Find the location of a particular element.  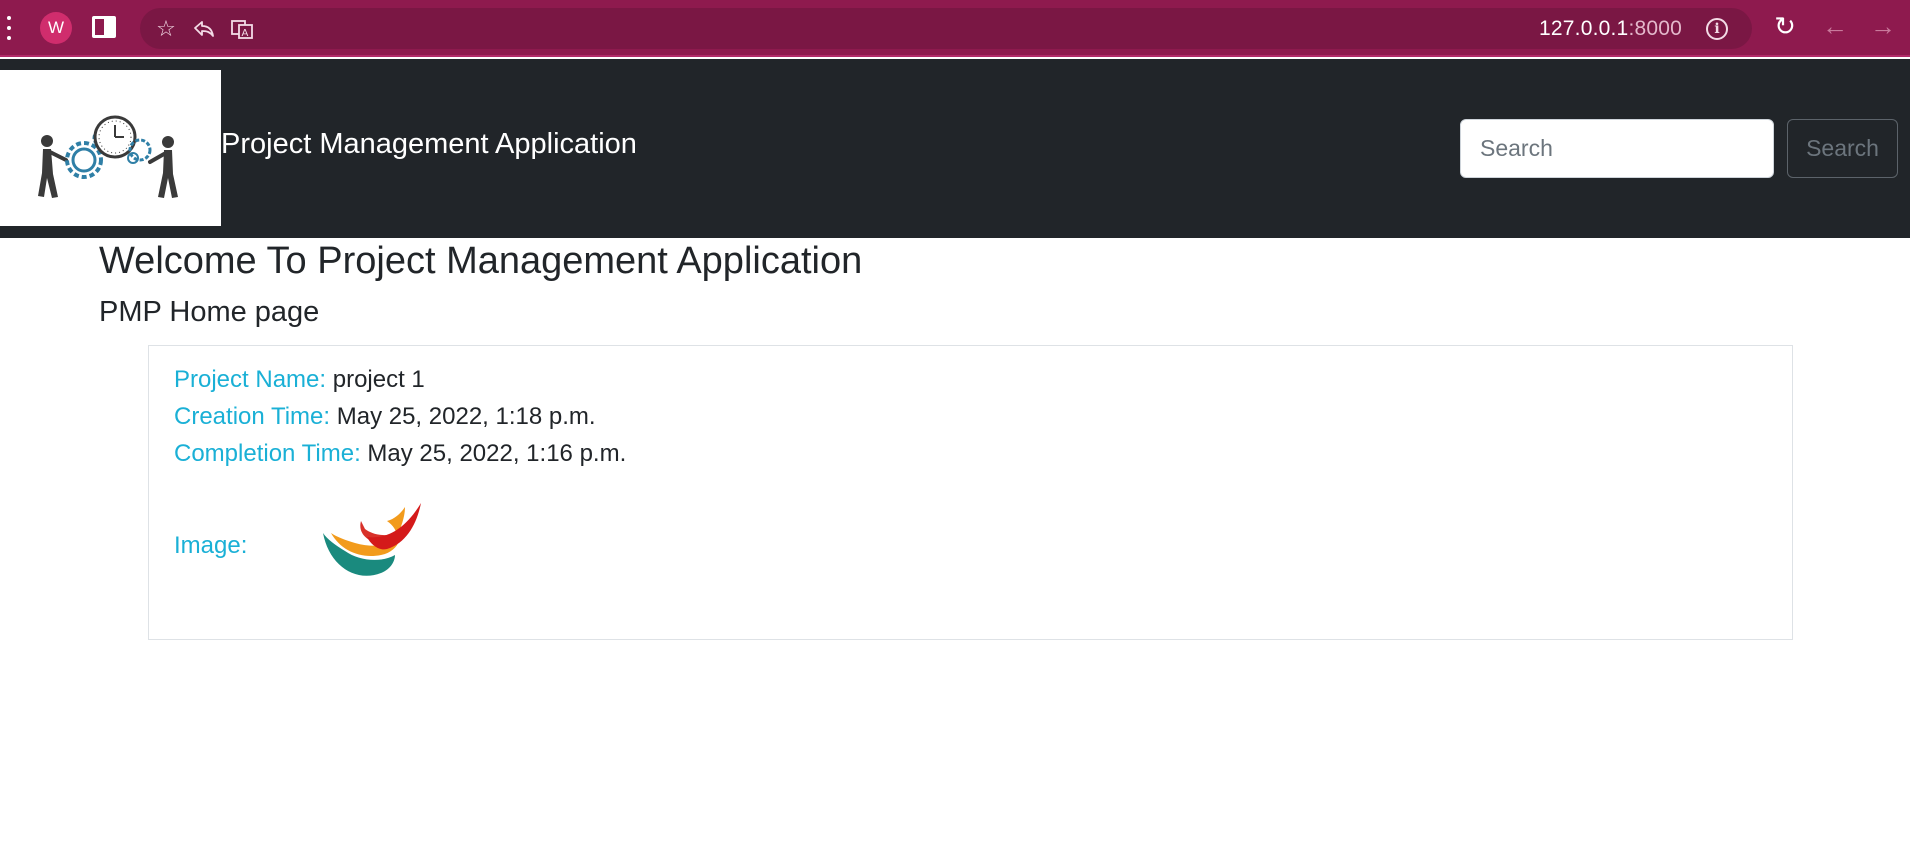

url-text: 127.0.0.1:8000 is located at coordinates (1610, 29).